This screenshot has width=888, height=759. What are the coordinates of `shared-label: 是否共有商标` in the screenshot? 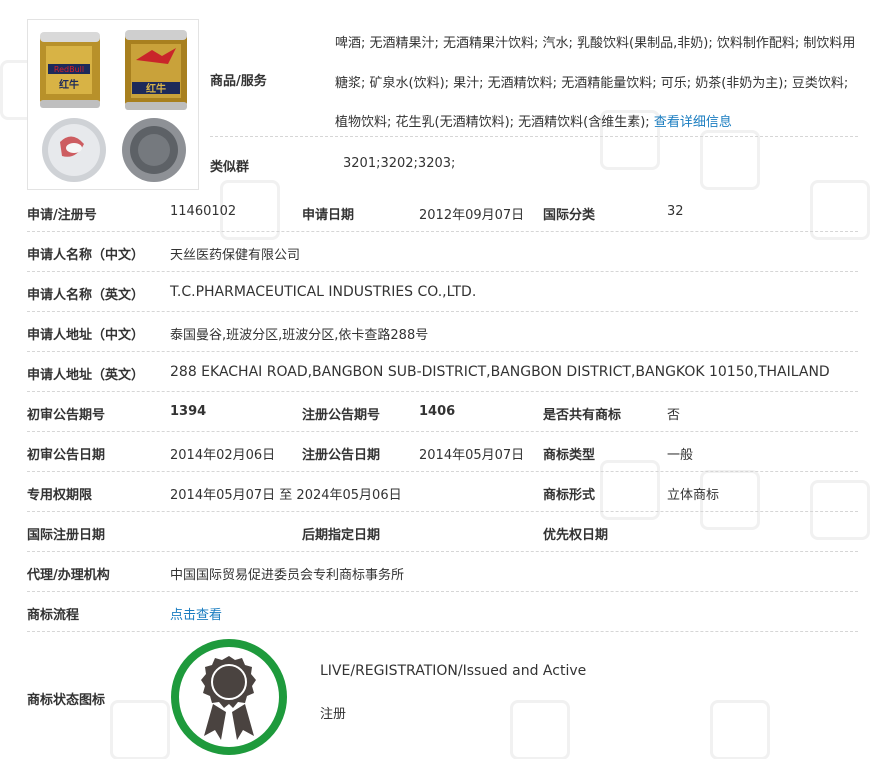 It's located at (582, 415).